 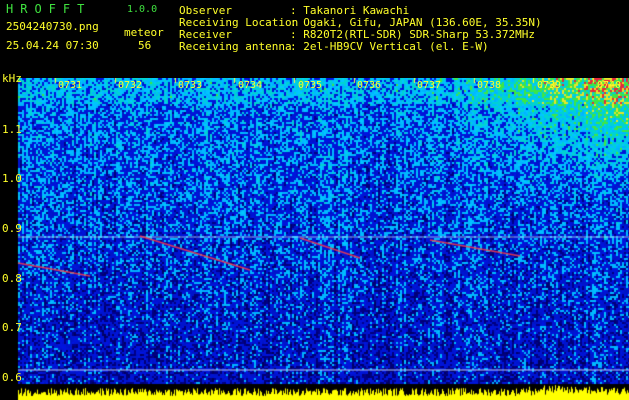 I want to click on x-tick-0734: 0734, so click(x=250, y=85).